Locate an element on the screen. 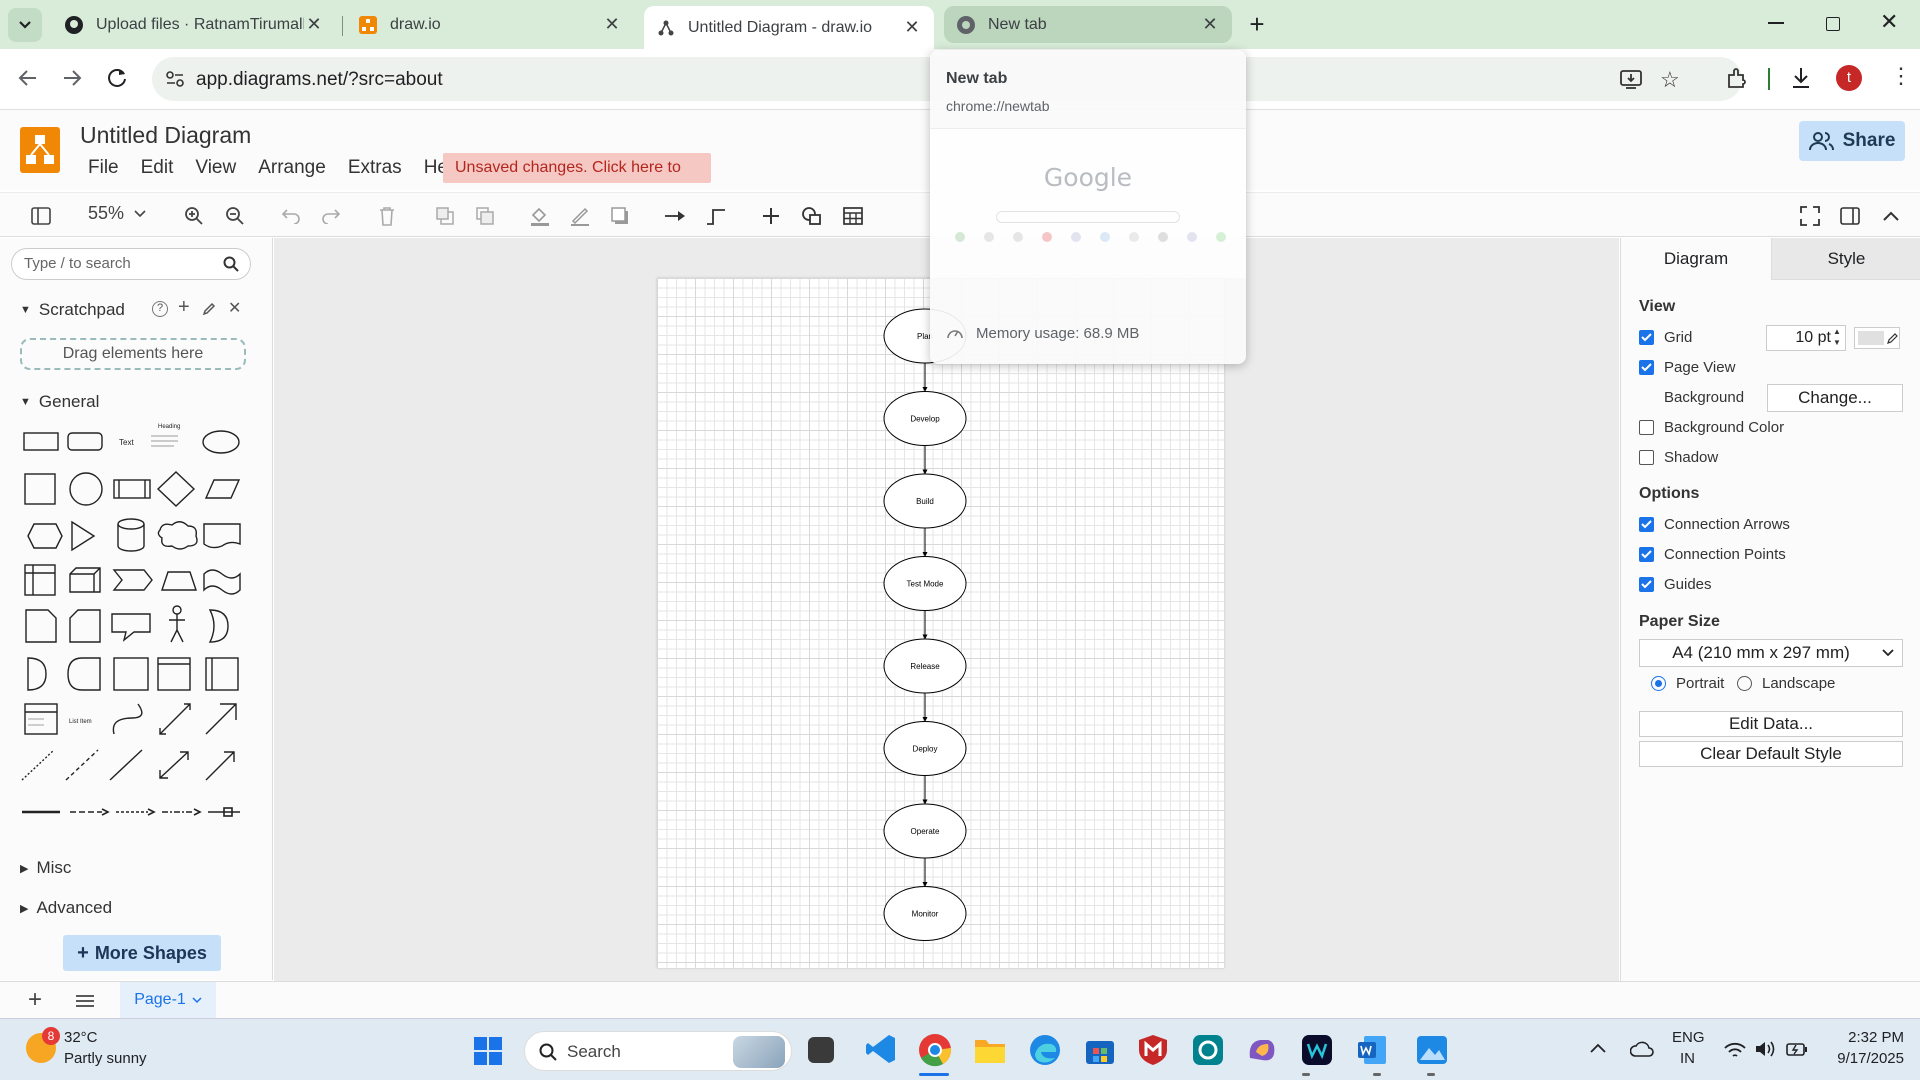 The height and width of the screenshot is (1080, 1920). clock-date: 9/17/2025 is located at coordinates (1859, 1058).